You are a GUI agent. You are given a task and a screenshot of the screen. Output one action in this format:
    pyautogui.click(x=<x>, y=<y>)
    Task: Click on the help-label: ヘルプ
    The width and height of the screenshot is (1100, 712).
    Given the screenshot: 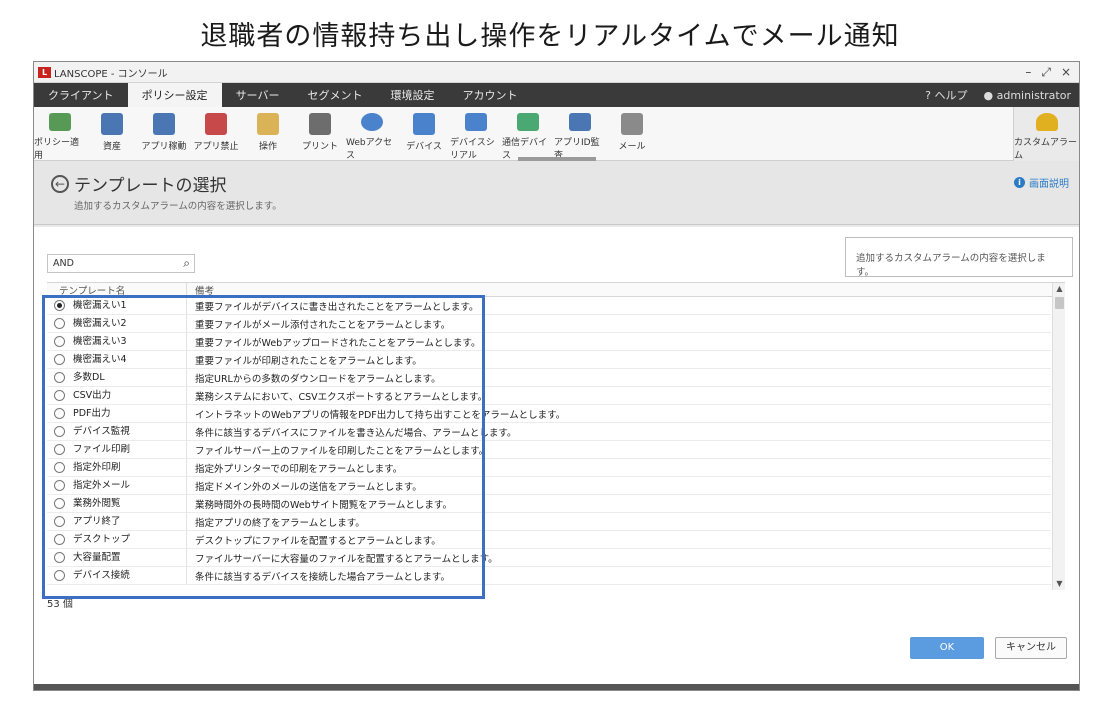 What is the action you would take?
    pyautogui.click(x=951, y=95)
    